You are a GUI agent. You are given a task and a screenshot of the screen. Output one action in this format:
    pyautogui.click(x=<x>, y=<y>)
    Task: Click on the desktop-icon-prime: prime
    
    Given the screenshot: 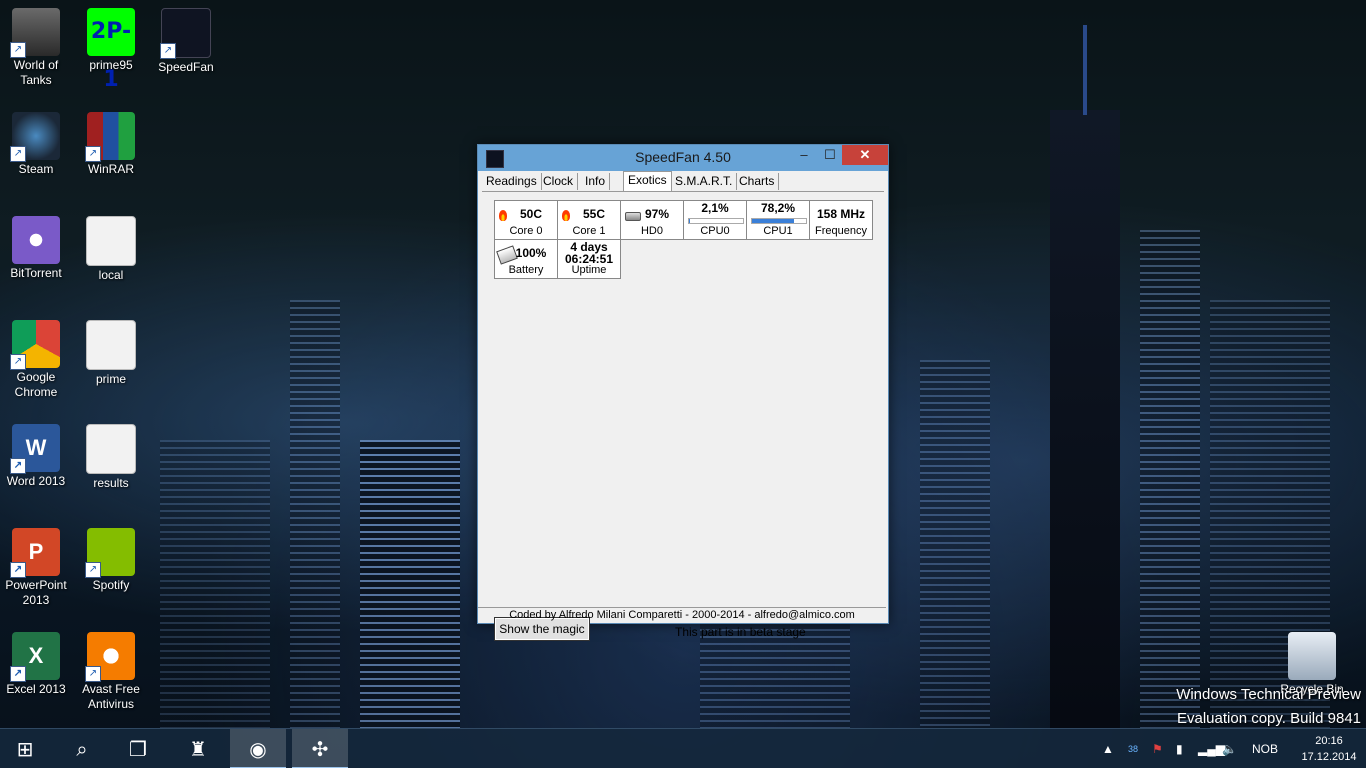 What is the action you would take?
    pyautogui.click(x=111, y=353)
    